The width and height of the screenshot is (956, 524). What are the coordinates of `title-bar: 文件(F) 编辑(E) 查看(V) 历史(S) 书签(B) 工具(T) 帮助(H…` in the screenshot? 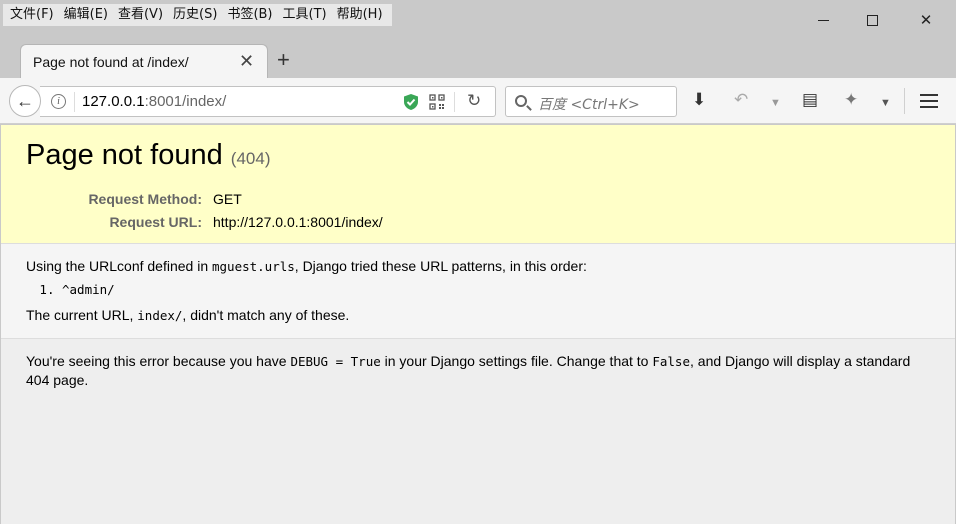 It's located at (478, 17).